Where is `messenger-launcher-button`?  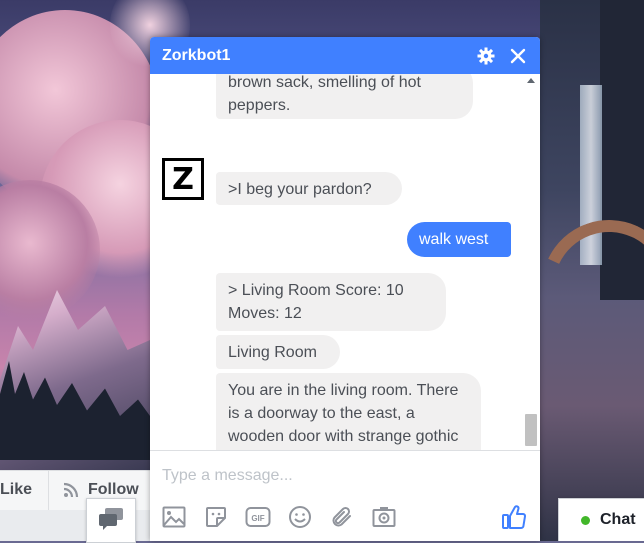 messenger-launcher-button is located at coordinates (111, 520).